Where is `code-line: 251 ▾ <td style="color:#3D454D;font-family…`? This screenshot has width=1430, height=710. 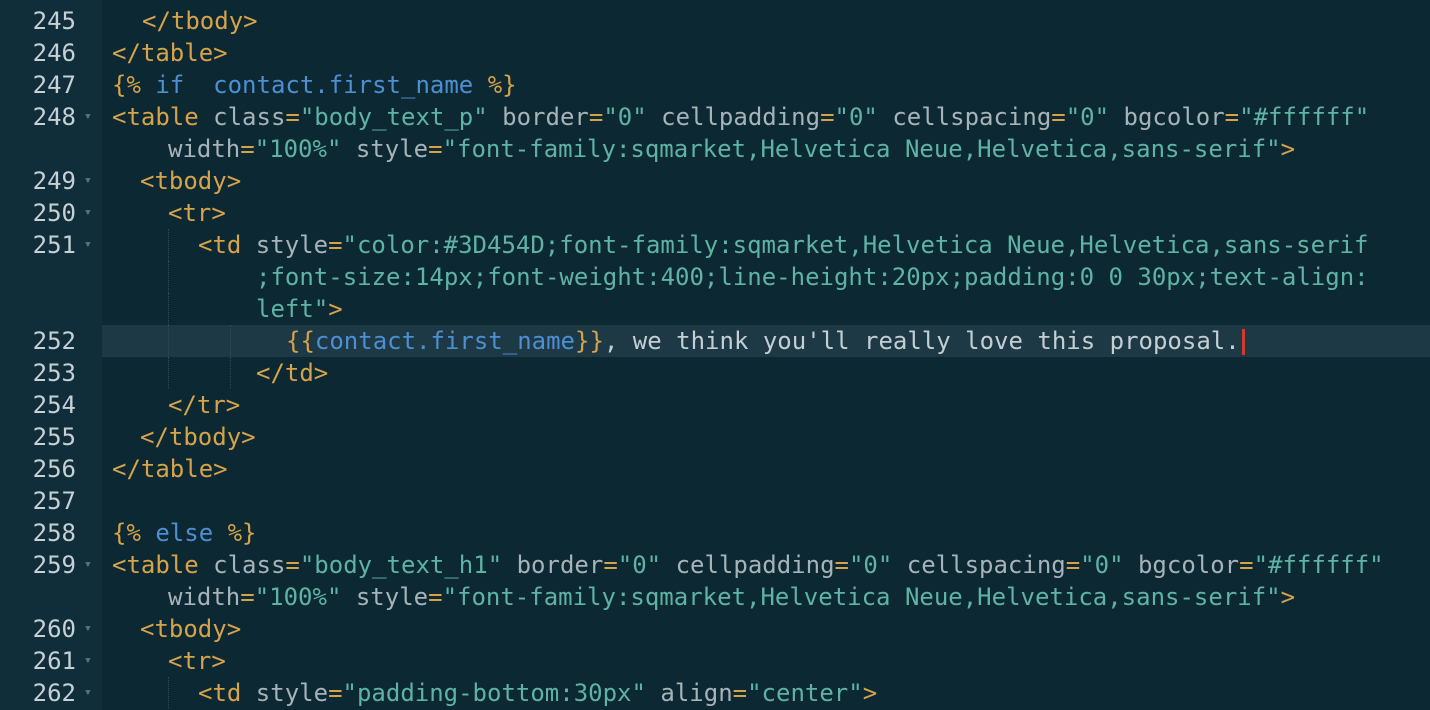
code-line: 251 ▾ <td style="color:#3D454D;font-family… is located at coordinates (715, 245).